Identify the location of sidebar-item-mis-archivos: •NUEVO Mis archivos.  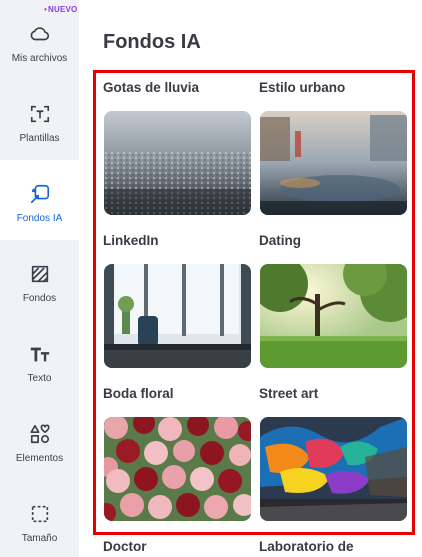
(39, 40).